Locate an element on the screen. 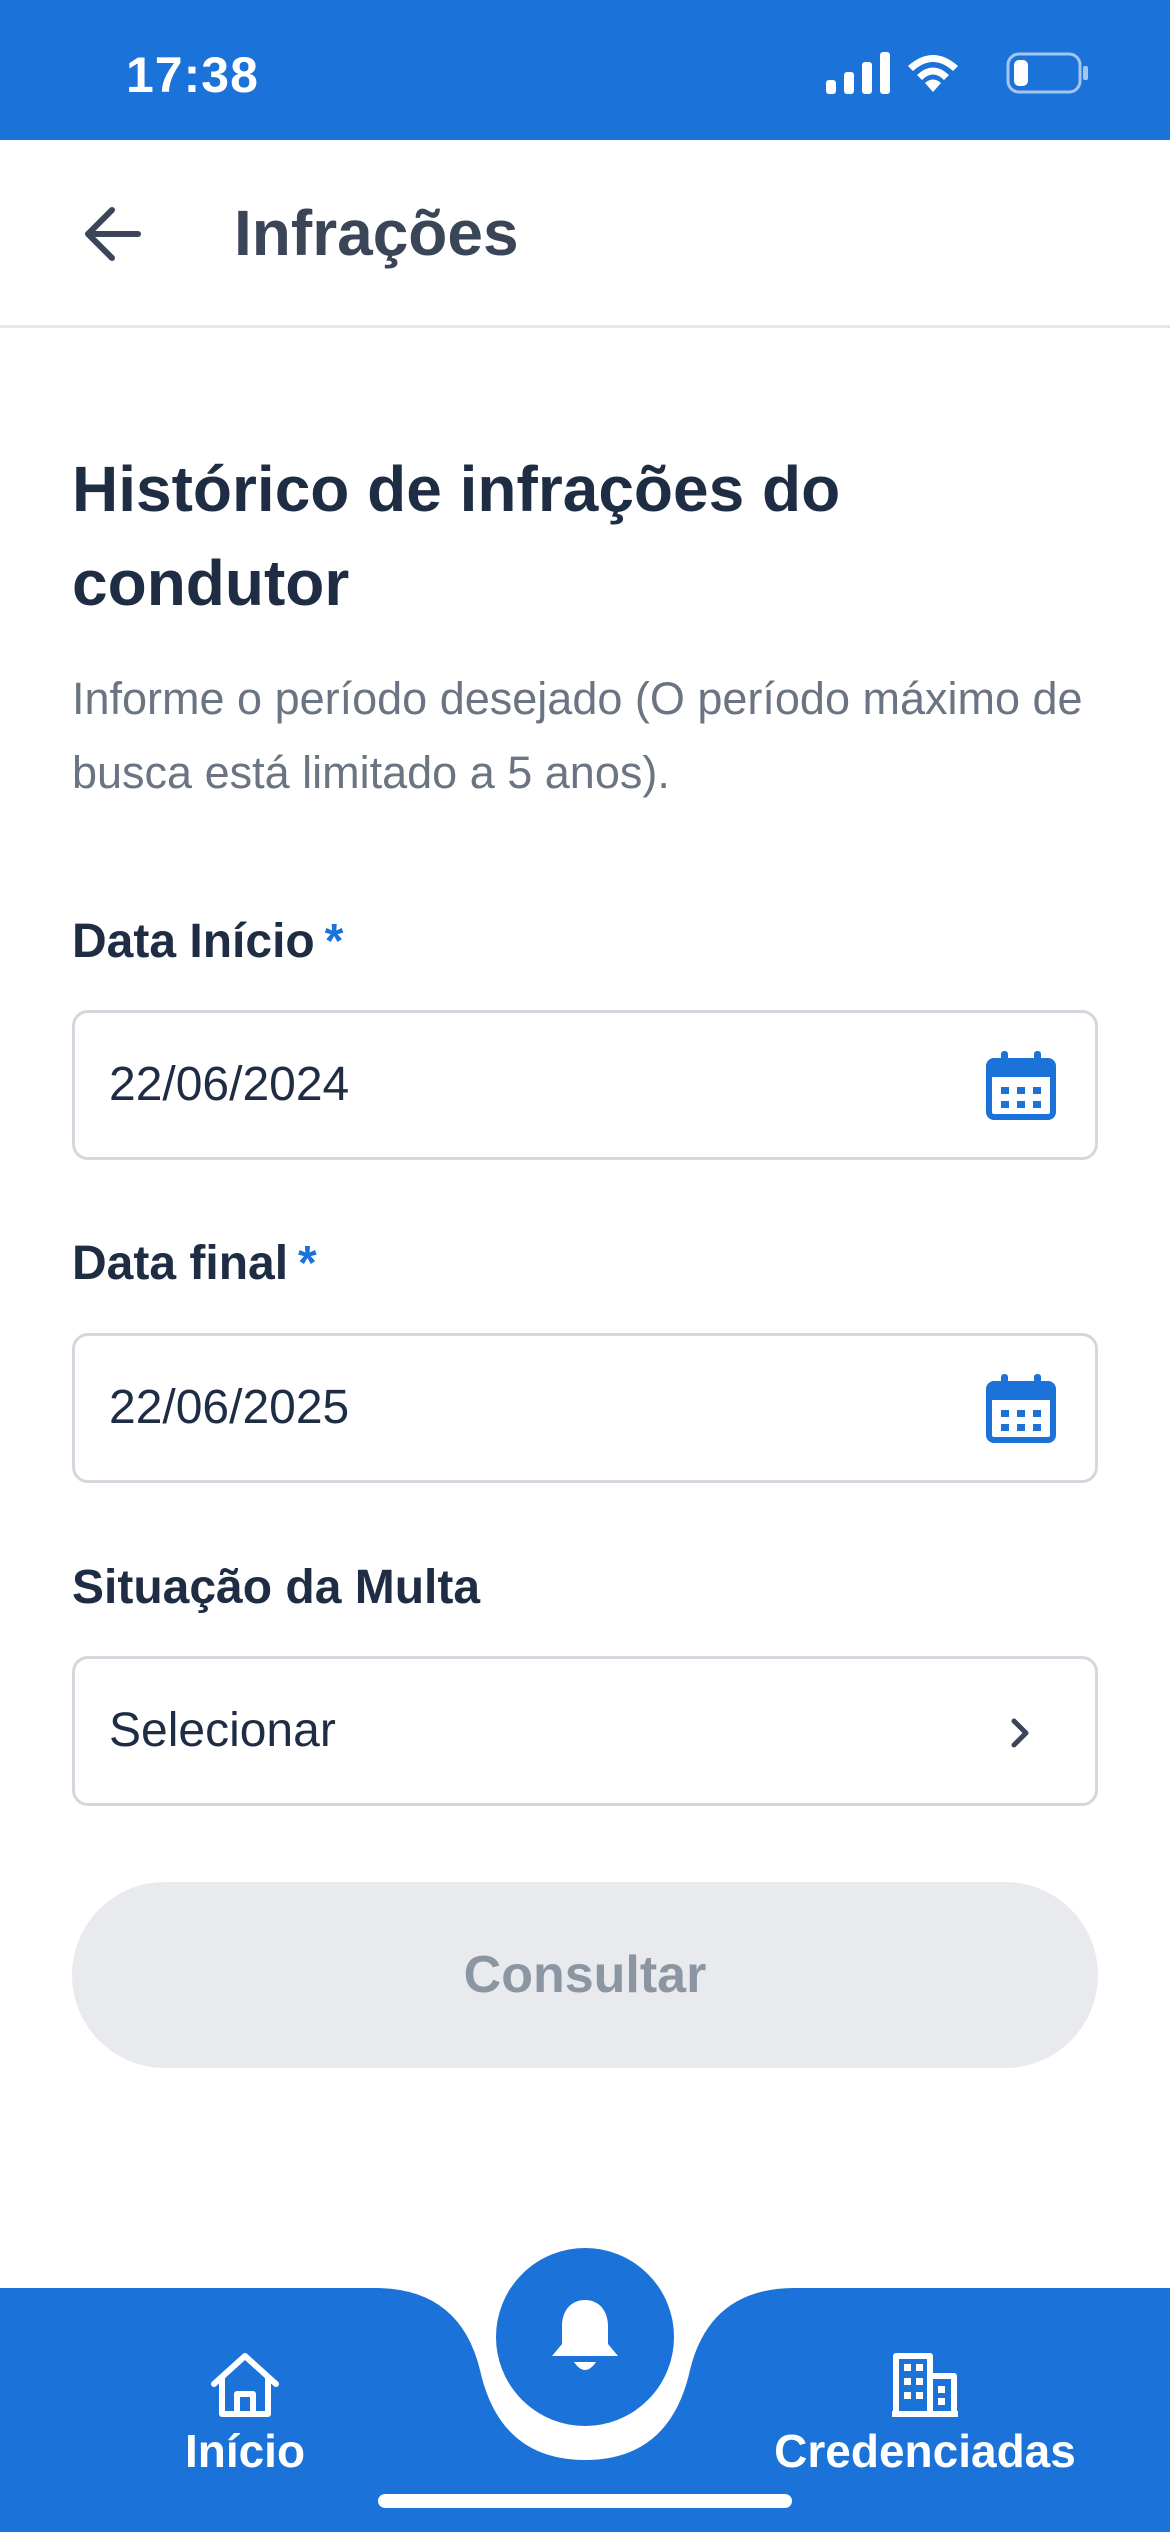 The width and height of the screenshot is (1170, 2532). nav-item-inicio: Início is located at coordinates (245, 2414).